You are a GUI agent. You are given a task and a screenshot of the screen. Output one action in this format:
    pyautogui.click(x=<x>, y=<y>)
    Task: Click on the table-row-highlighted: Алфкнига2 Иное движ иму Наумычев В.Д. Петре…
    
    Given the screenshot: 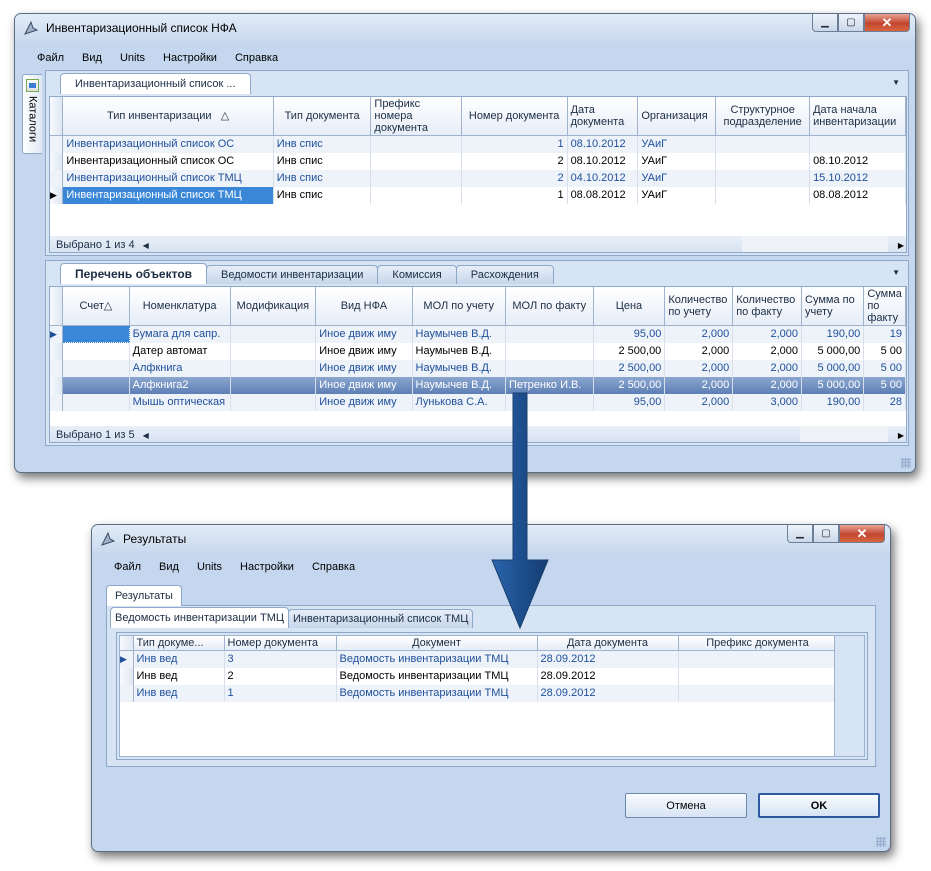 What is the action you would take?
    pyautogui.click(x=478, y=385)
    